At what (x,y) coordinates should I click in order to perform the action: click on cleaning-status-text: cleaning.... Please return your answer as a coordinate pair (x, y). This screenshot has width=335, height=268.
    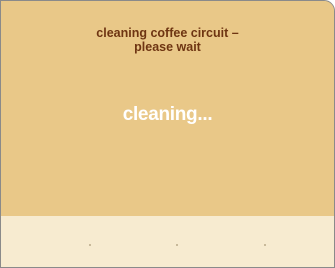
    Looking at the image, I should click on (167, 114).